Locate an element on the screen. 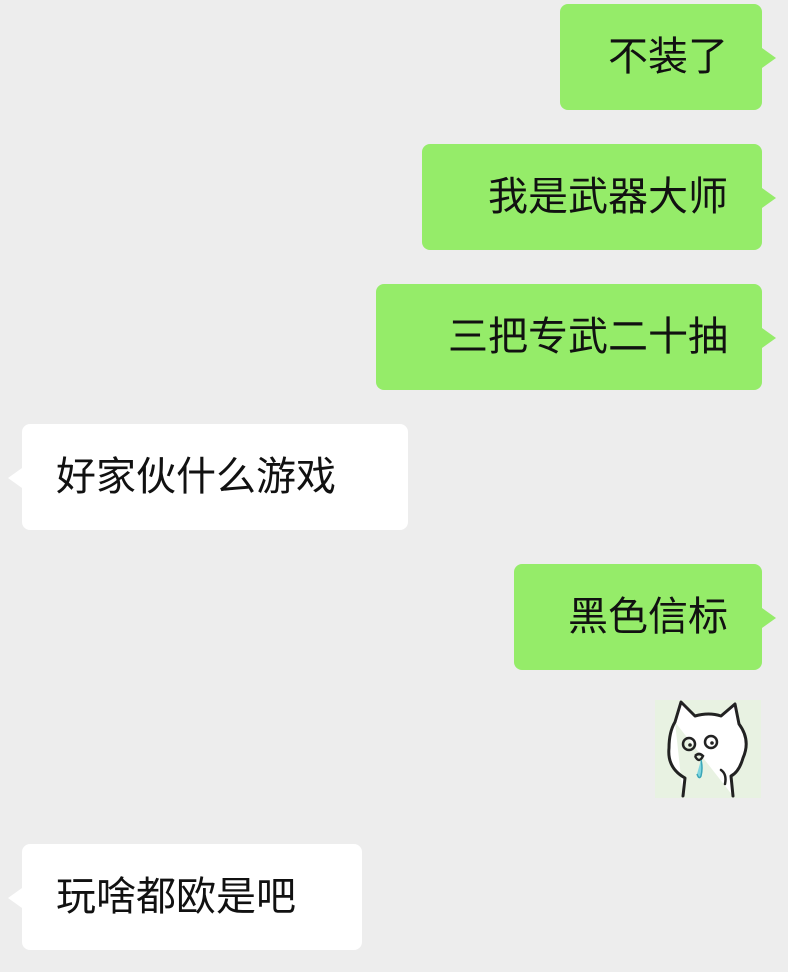 This screenshot has height=972, width=788. message-text: 玩啥都欧是吧 is located at coordinates (176, 897).